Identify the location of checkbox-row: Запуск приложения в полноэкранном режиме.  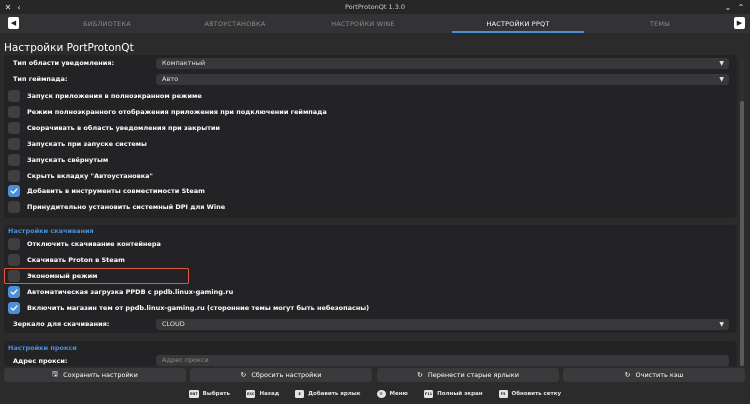
(105, 96).